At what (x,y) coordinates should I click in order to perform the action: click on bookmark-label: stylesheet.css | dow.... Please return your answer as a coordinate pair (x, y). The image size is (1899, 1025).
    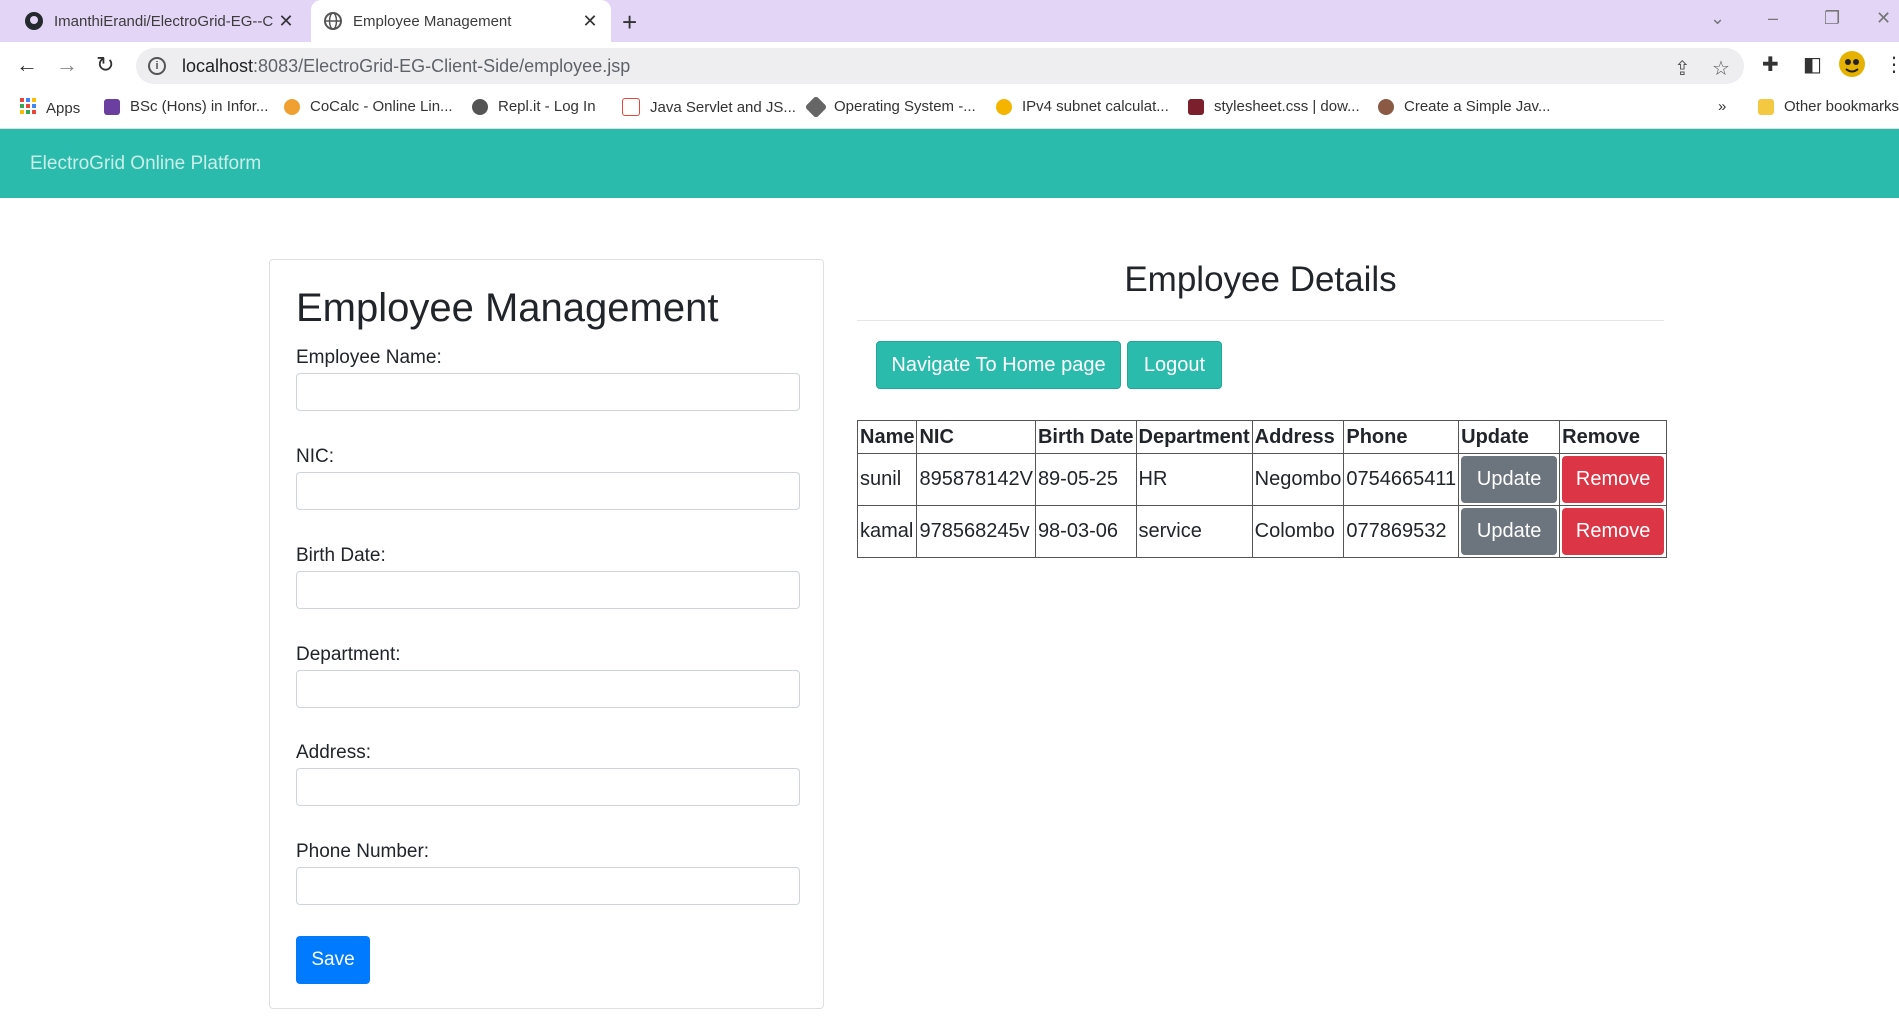
    Looking at the image, I should click on (1287, 106).